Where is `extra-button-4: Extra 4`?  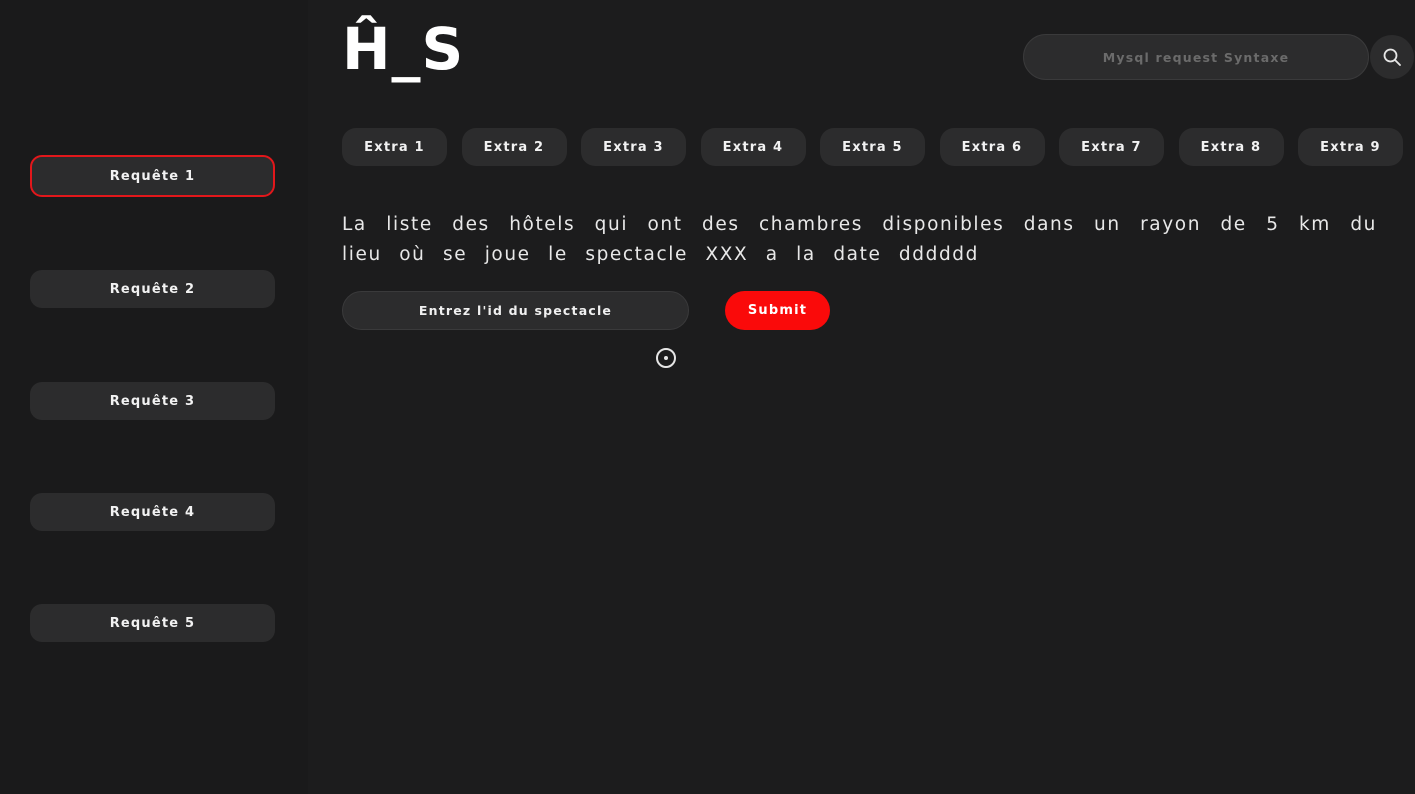
extra-button-4: Extra 4 is located at coordinates (753, 147).